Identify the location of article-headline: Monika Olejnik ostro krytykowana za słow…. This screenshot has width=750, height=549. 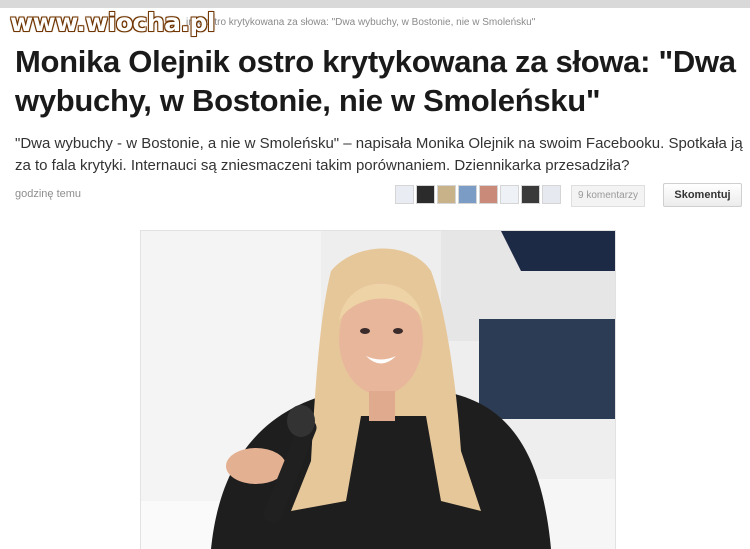
(375, 81).